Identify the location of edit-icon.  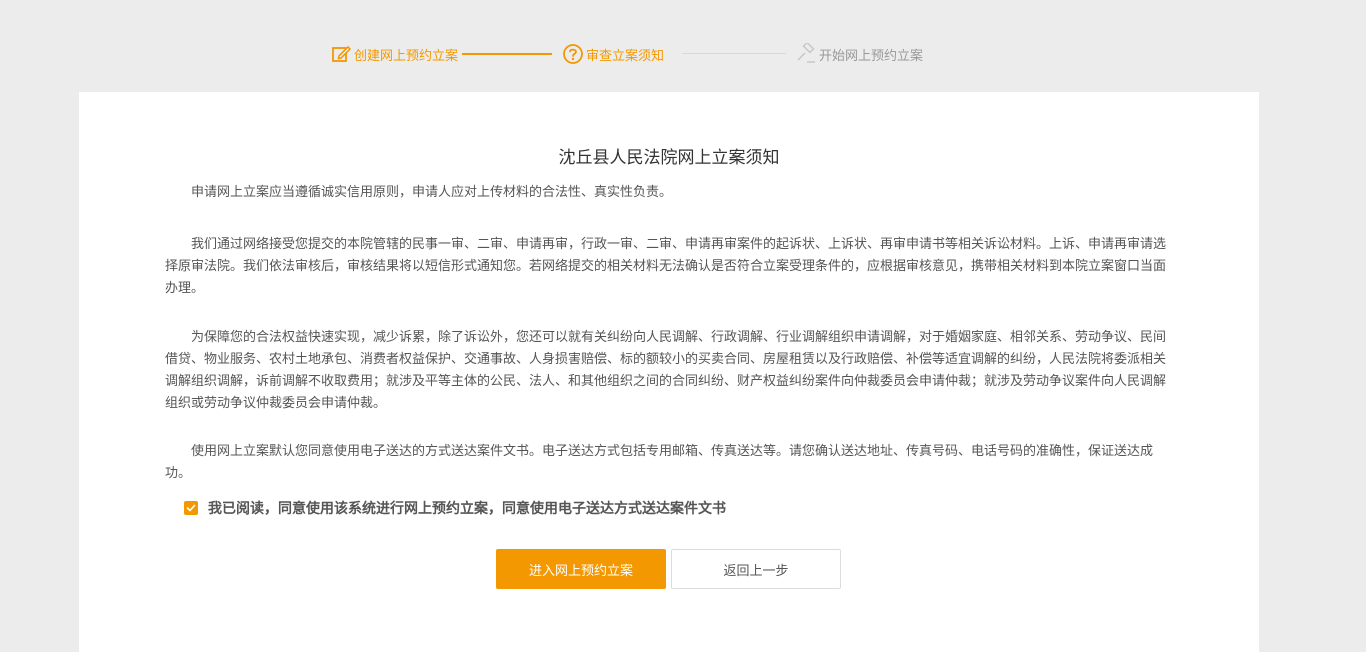
(341, 54).